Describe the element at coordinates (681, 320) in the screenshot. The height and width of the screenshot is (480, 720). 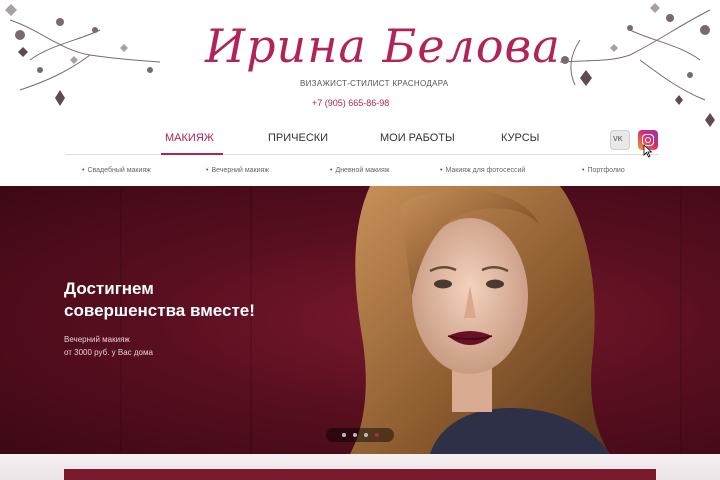
I see `curtain-fold` at that location.